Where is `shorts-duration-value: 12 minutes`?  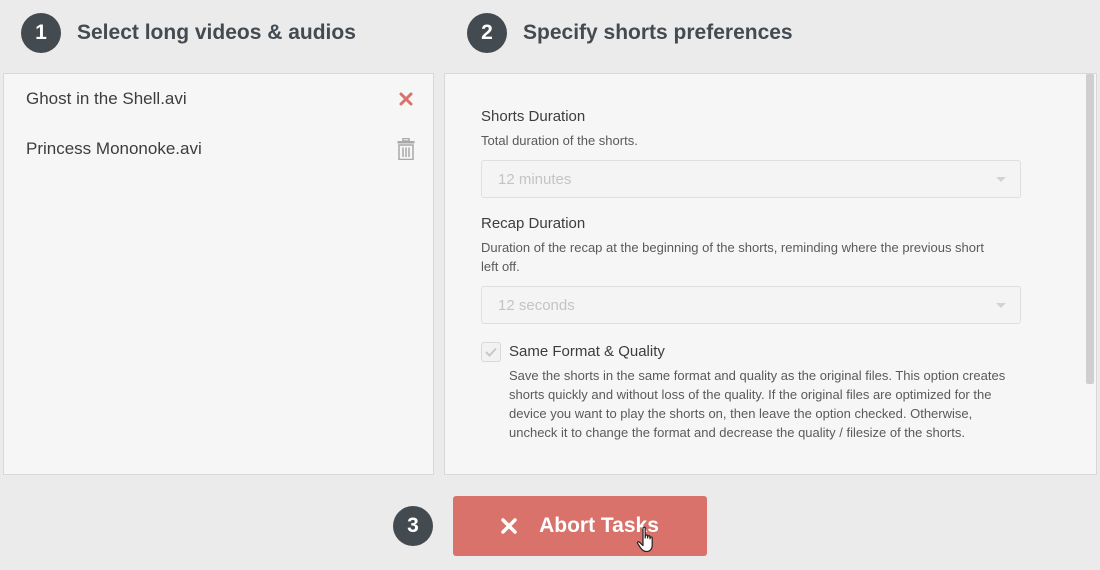
shorts-duration-value: 12 minutes is located at coordinates (535, 179).